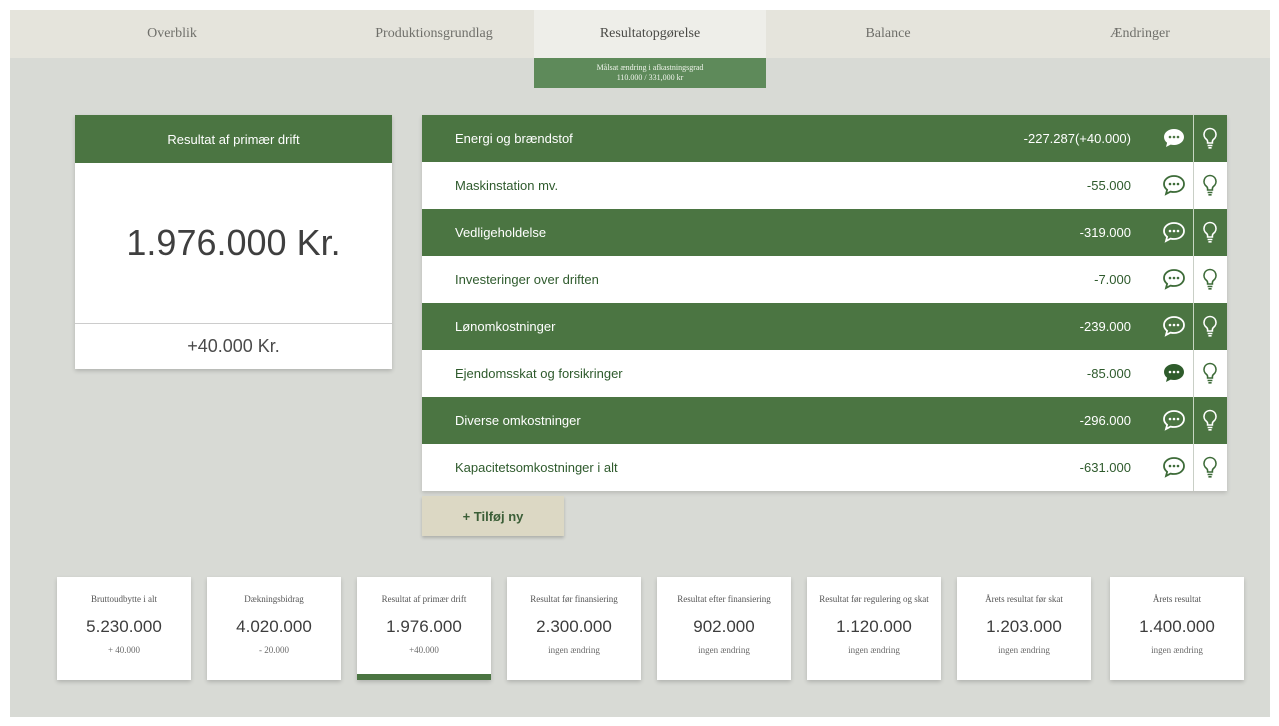 This screenshot has width=1279, height=726. I want to click on kpi-label: Bruttoudbytte i alt, so click(124, 598).